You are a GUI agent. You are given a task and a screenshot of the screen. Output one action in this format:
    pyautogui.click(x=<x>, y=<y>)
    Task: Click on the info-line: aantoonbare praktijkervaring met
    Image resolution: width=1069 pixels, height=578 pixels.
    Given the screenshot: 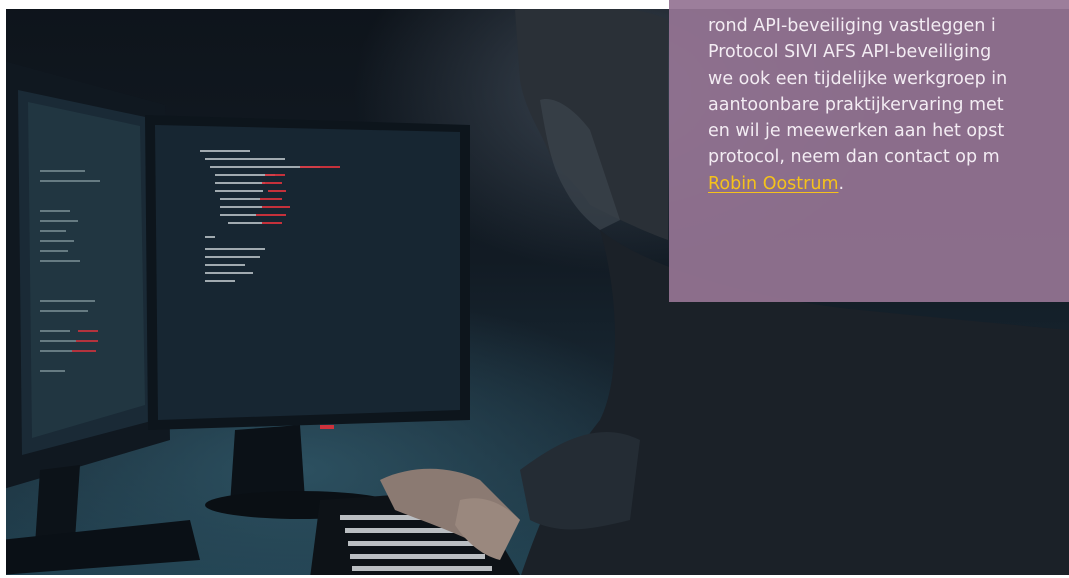 What is the action you would take?
    pyautogui.click(x=856, y=104)
    